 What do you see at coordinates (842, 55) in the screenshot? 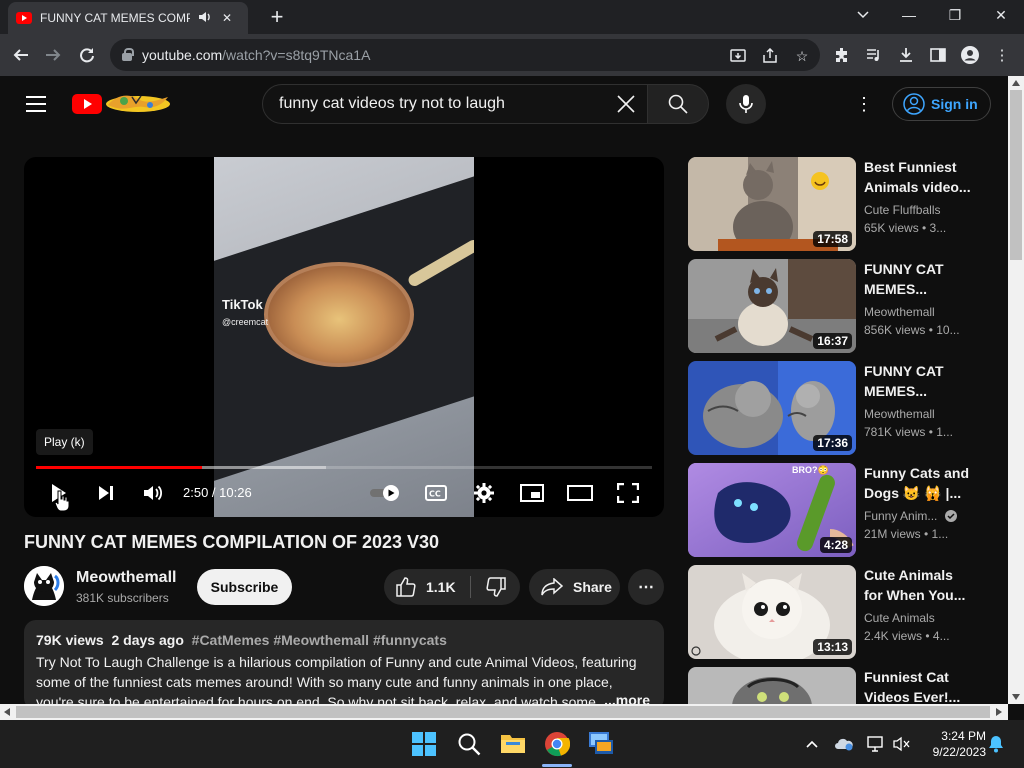
I see `extensions-icon` at bounding box center [842, 55].